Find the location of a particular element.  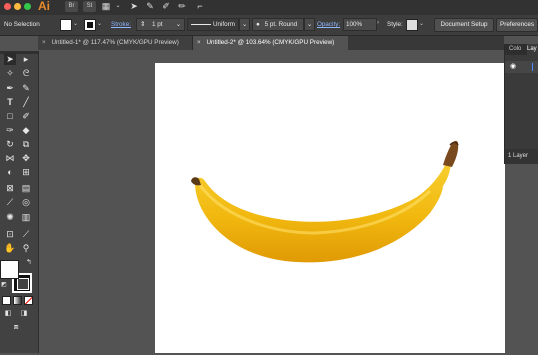

stroke-weight-value: 1 pt is located at coordinates (157, 24).